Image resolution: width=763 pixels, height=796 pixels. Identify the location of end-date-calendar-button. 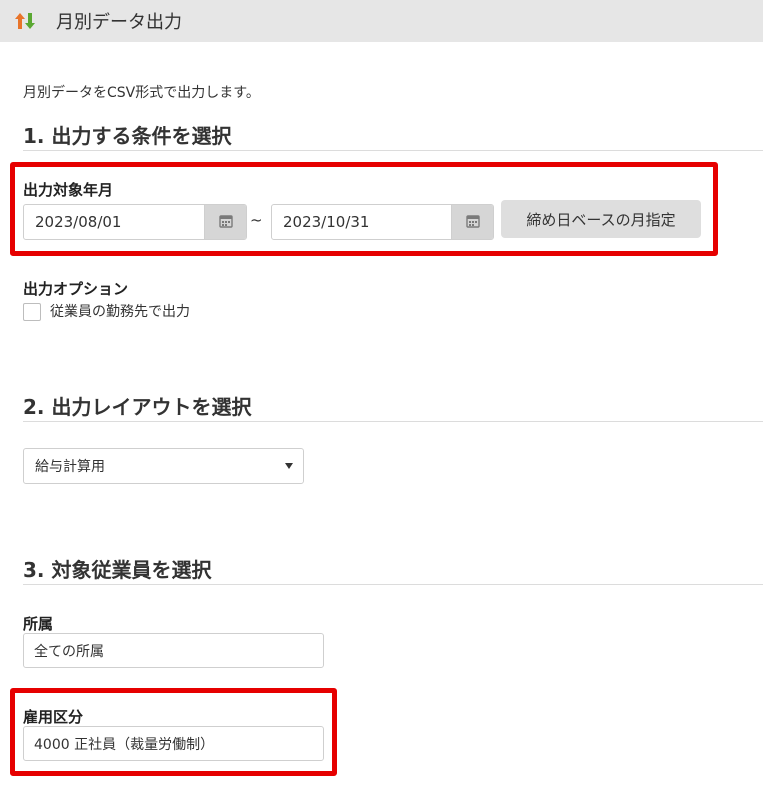
(472, 222).